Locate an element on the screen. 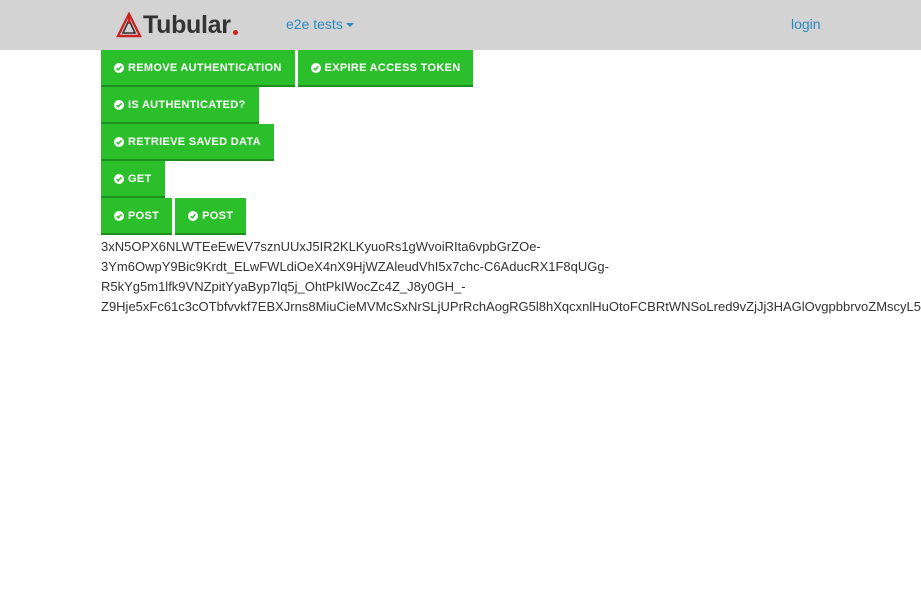  tubular-logo-icon is located at coordinates (129, 25).